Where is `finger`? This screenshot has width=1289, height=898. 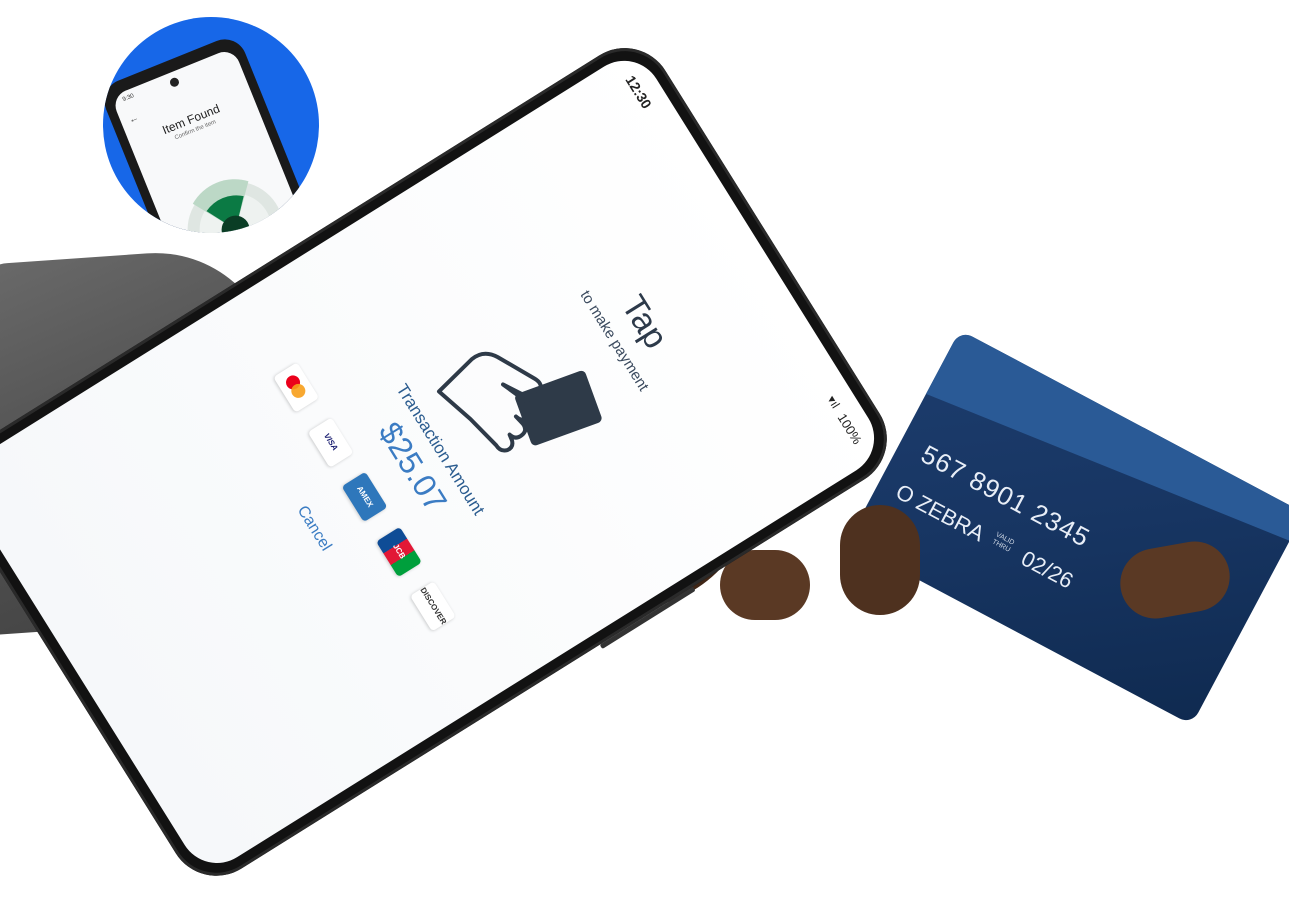 finger is located at coordinates (880, 560).